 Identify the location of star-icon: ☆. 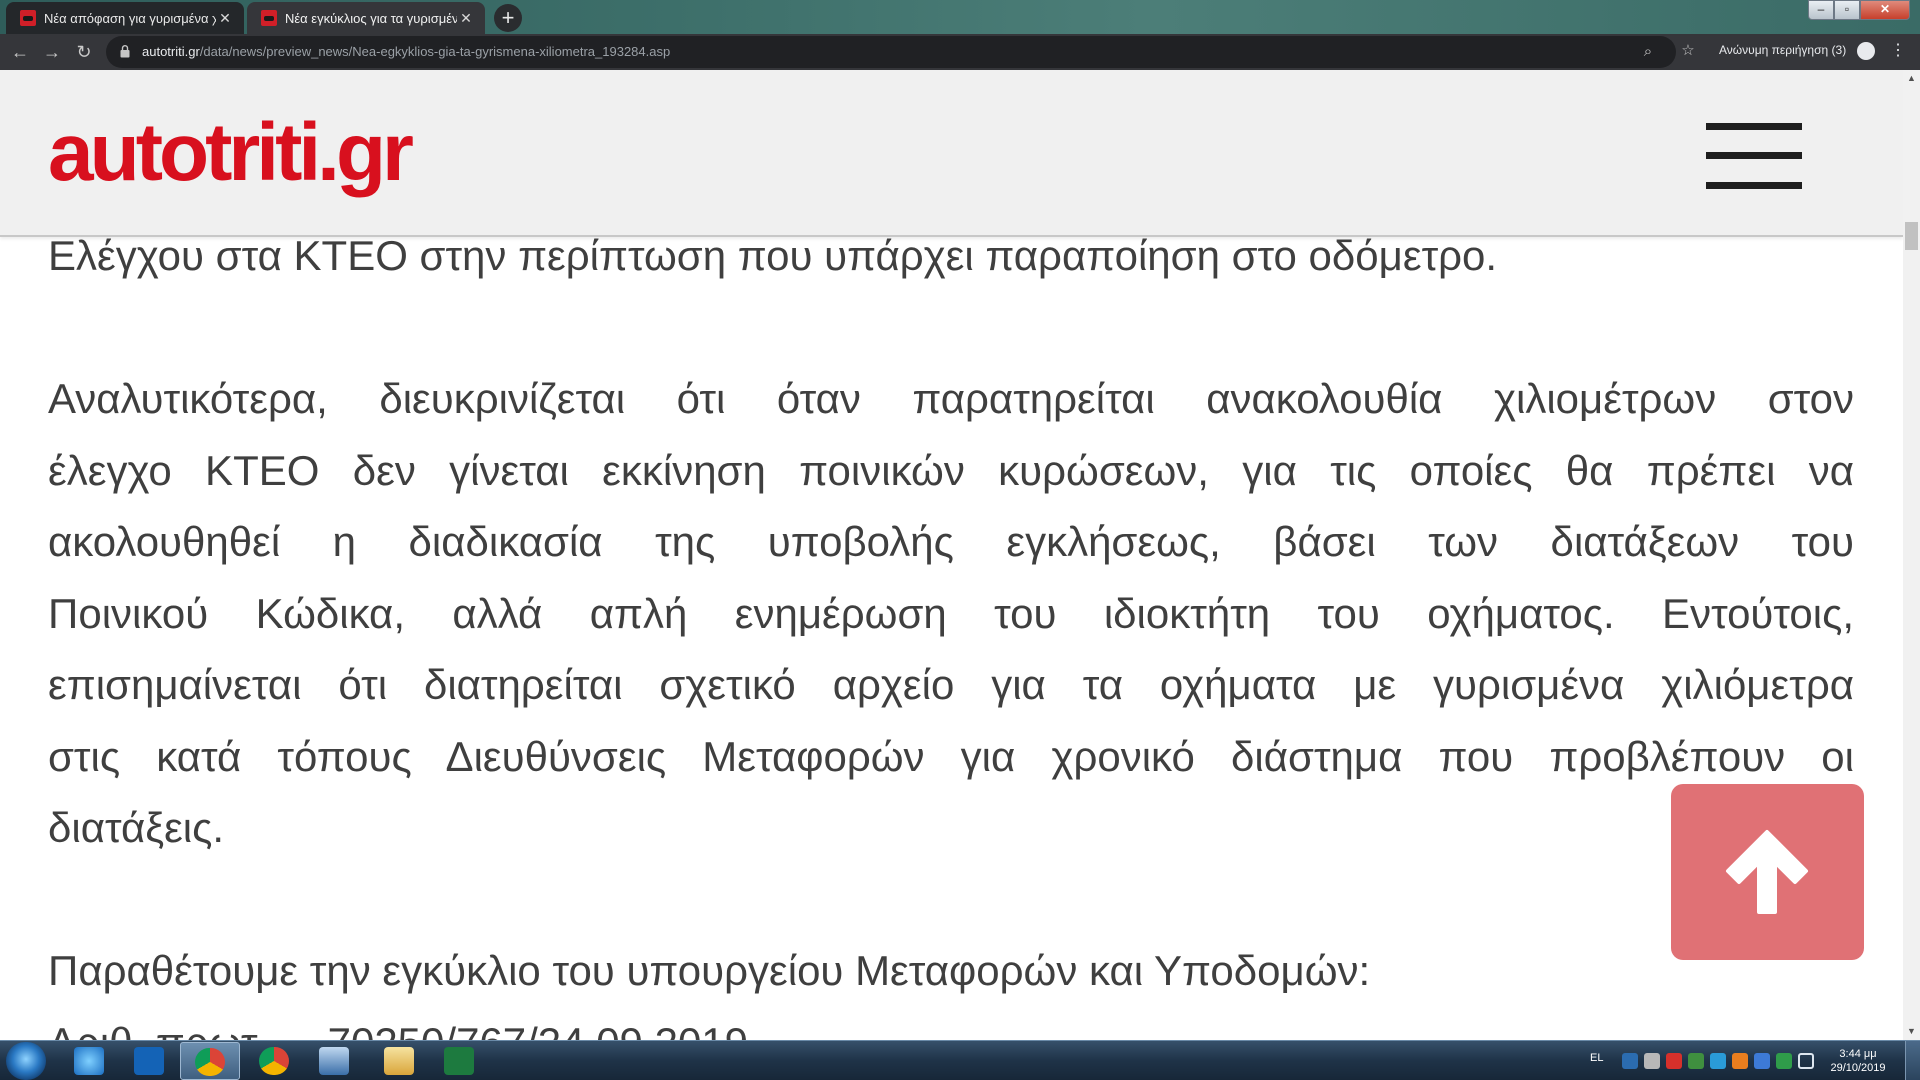
(1688, 51).